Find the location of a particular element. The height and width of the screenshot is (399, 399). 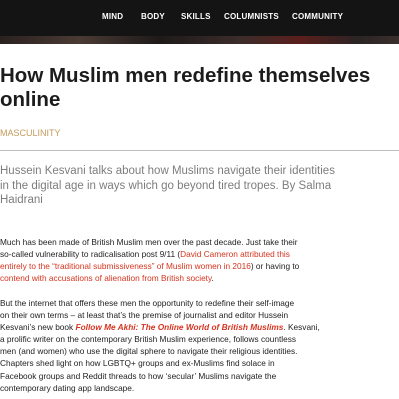

nav-item-body: BODY is located at coordinates (153, 16).